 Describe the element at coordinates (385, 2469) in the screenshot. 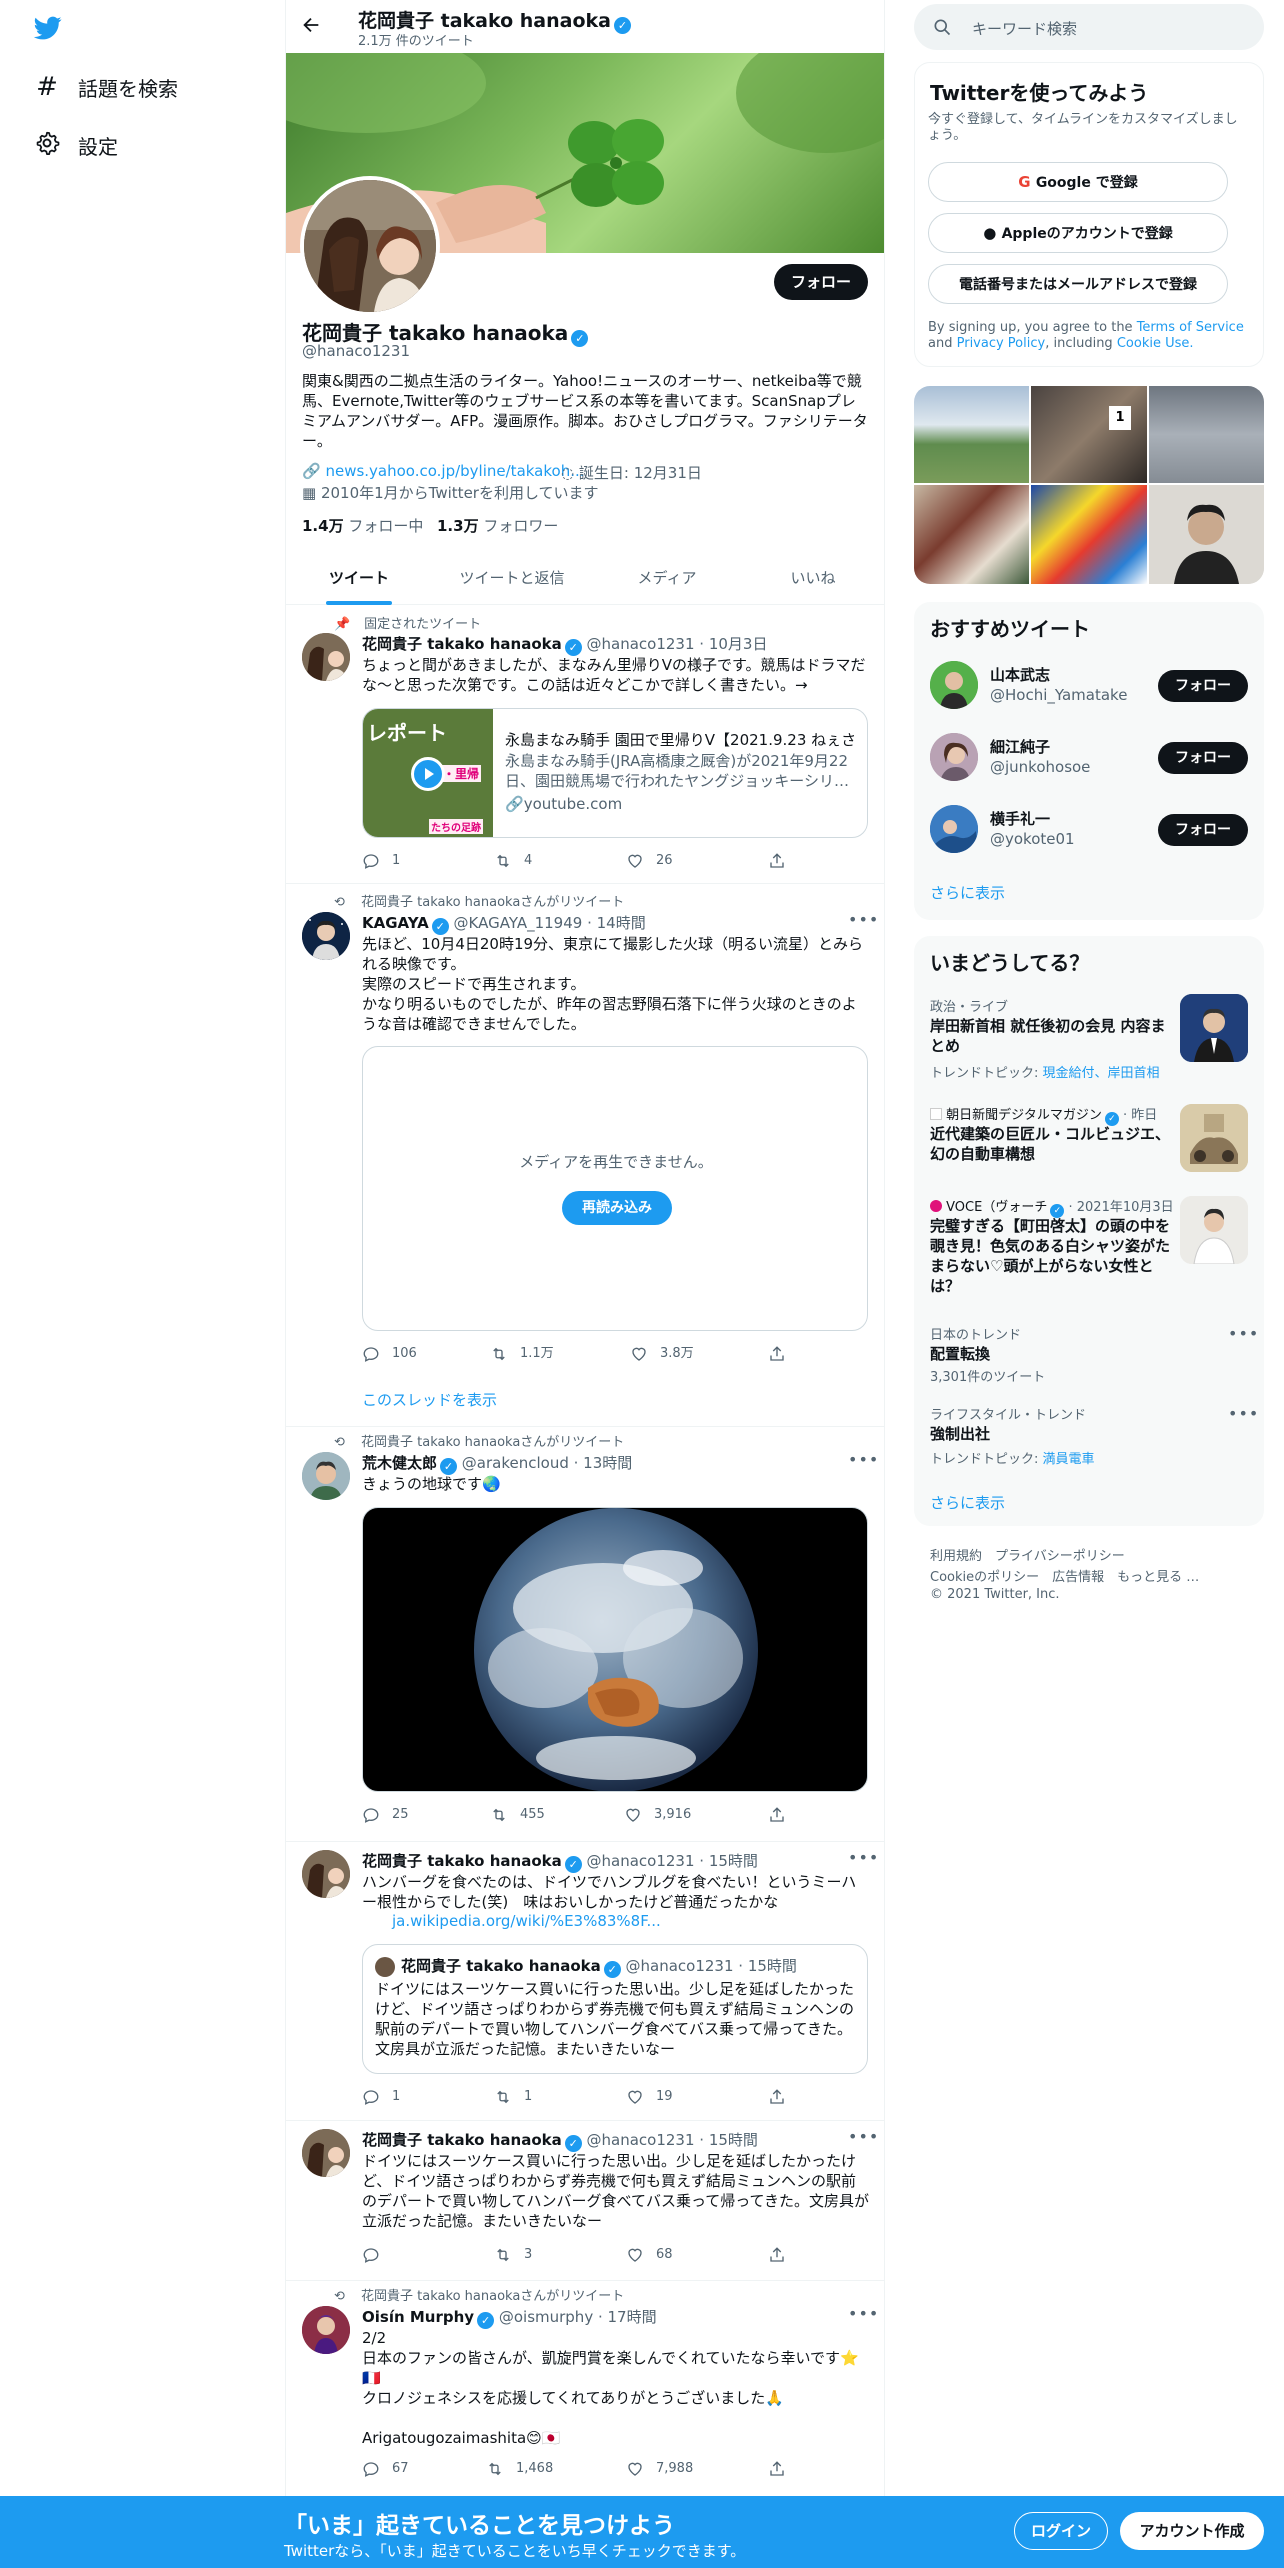

I see `reply-button: 67` at that location.